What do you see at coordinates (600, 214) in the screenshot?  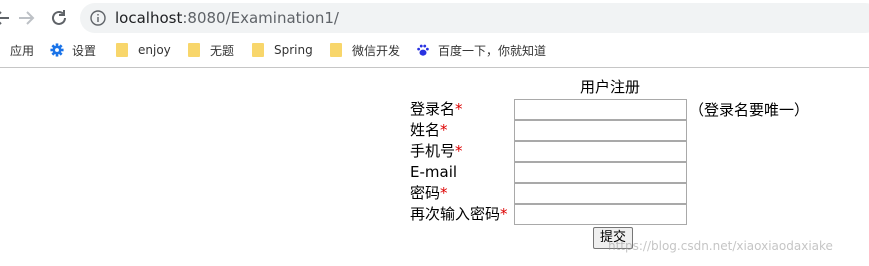 I see `confirm-password-input` at bounding box center [600, 214].